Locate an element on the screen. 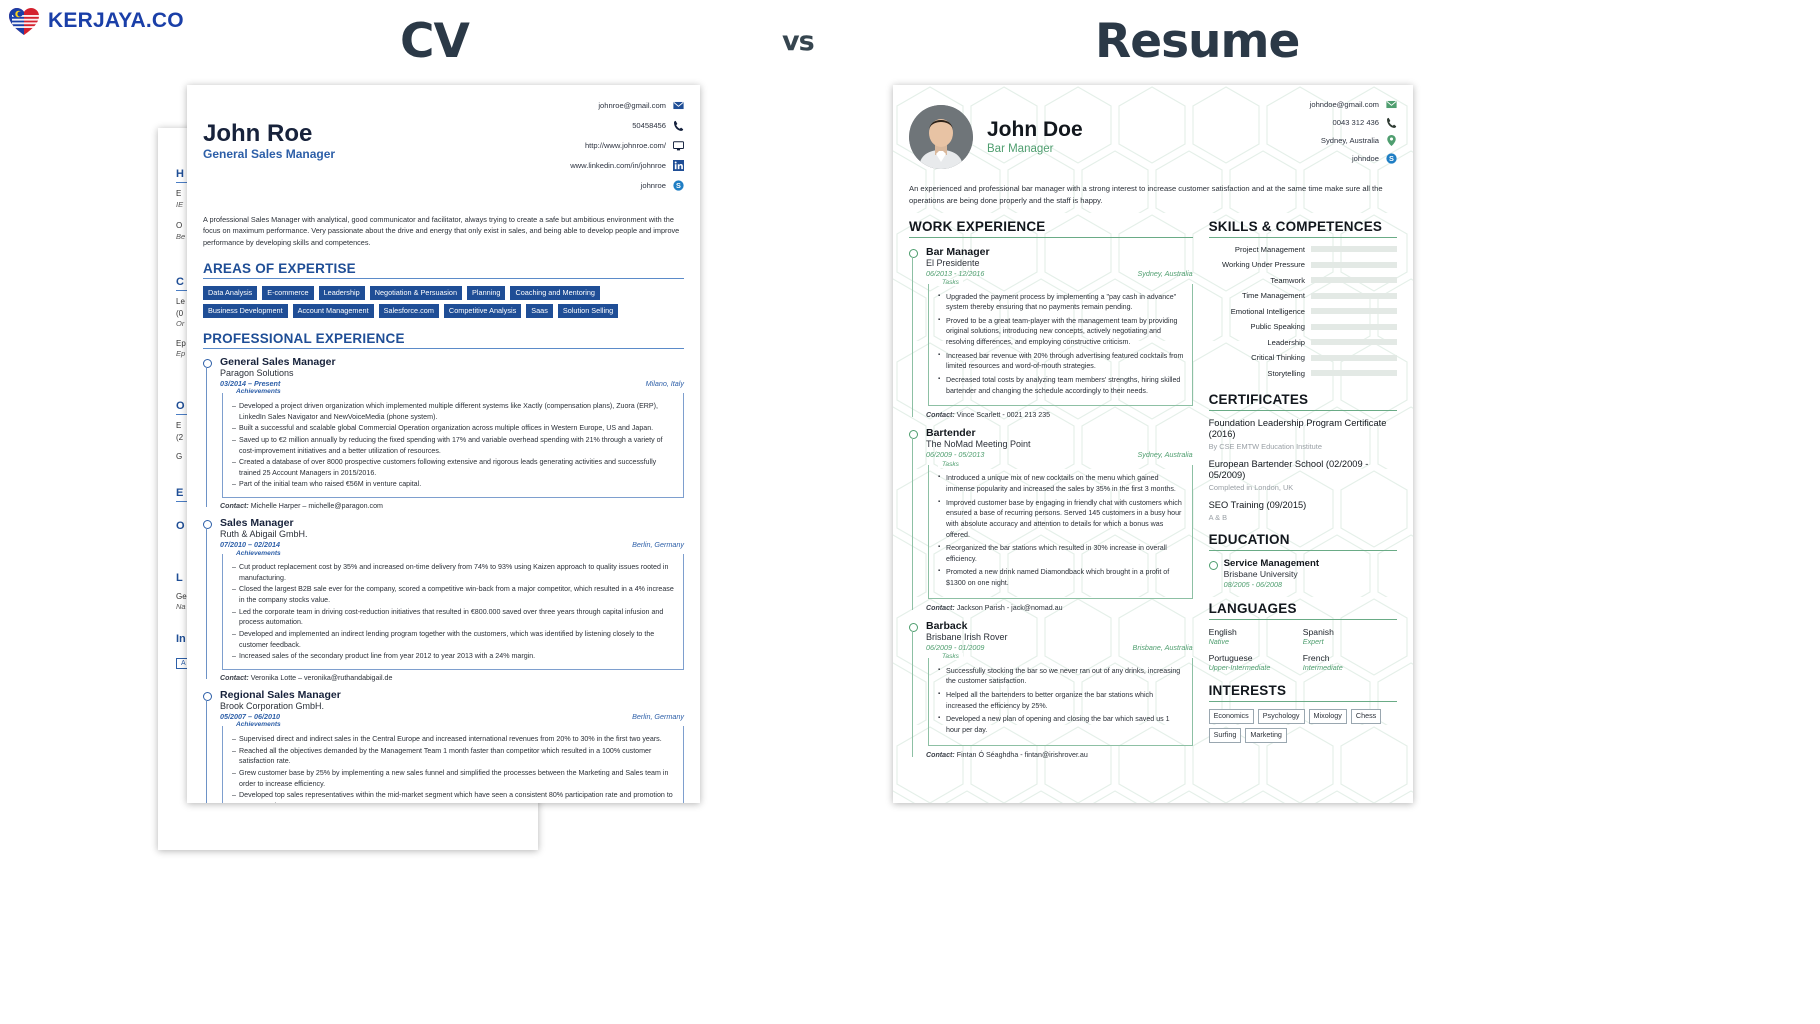 The width and height of the screenshot is (1820, 1024). certificate-item: SEO Training (09/2015) A & B is located at coordinates (1303, 511).